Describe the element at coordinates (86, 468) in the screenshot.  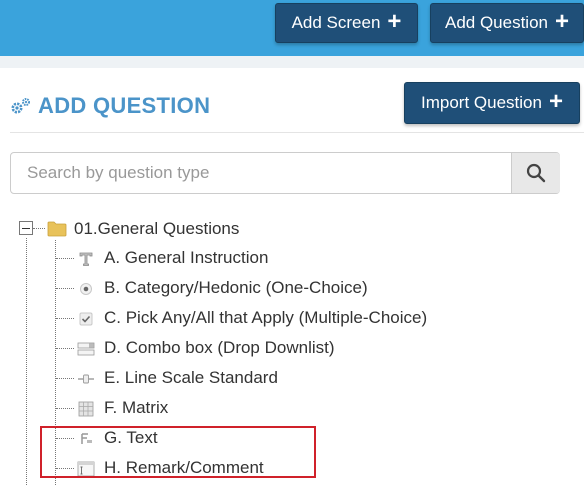
I see `textarea-icon` at that location.